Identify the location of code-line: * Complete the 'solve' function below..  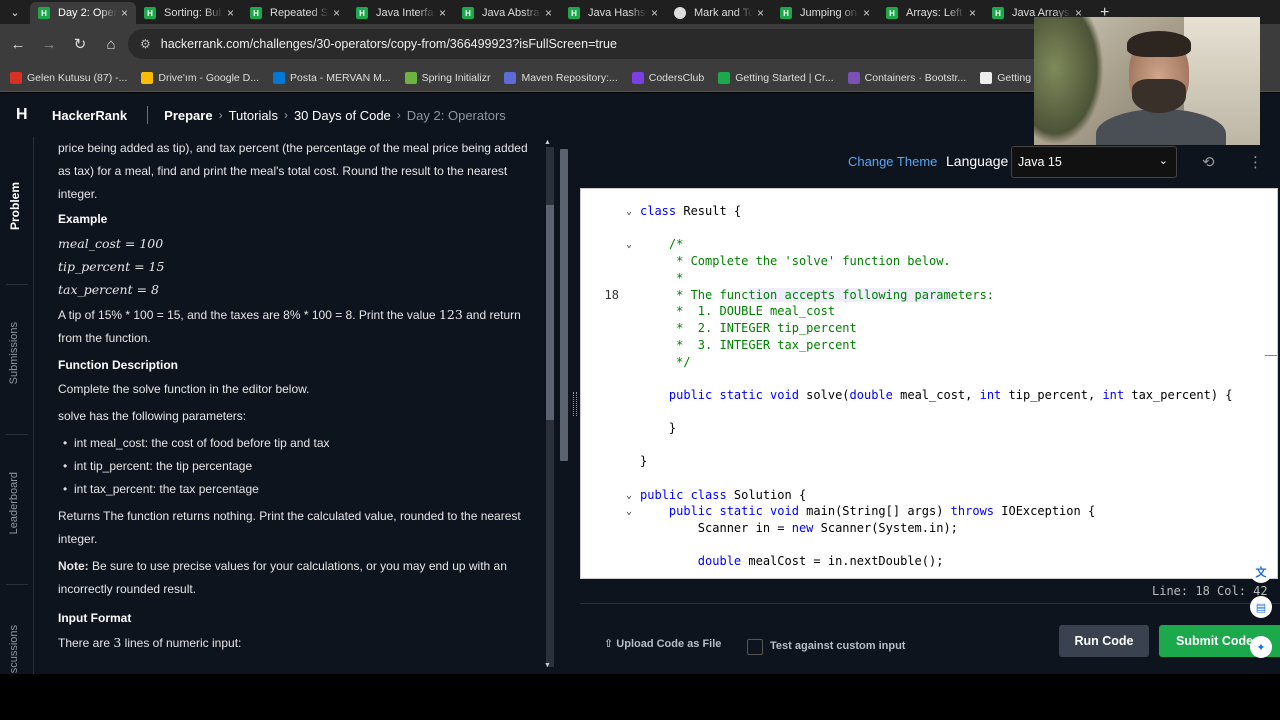
(929, 261).